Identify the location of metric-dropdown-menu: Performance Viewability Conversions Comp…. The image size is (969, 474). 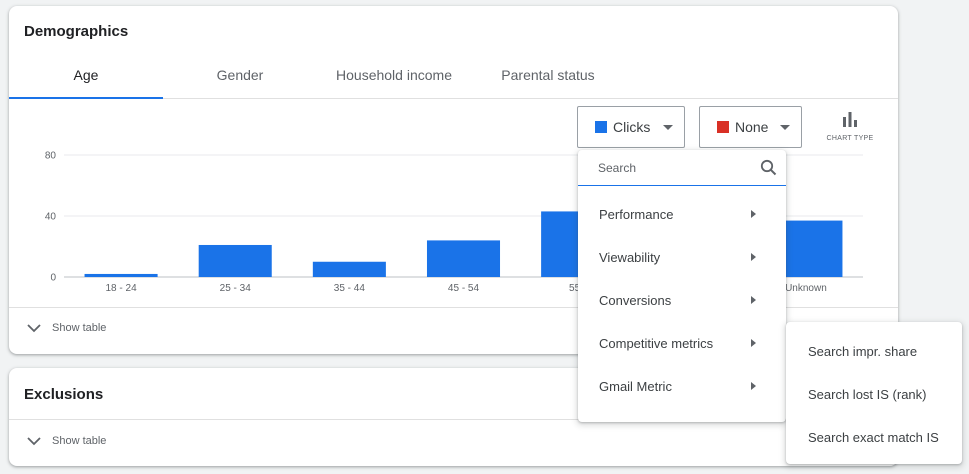
(682, 286).